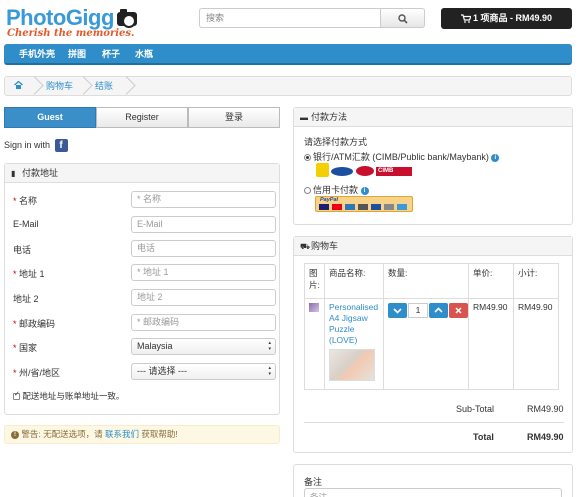 The height and width of the screenshot is (497, 579). Describe the element at coordinates (203, 346) in the screenshot. I see `country-select: Malaysia` at that location.